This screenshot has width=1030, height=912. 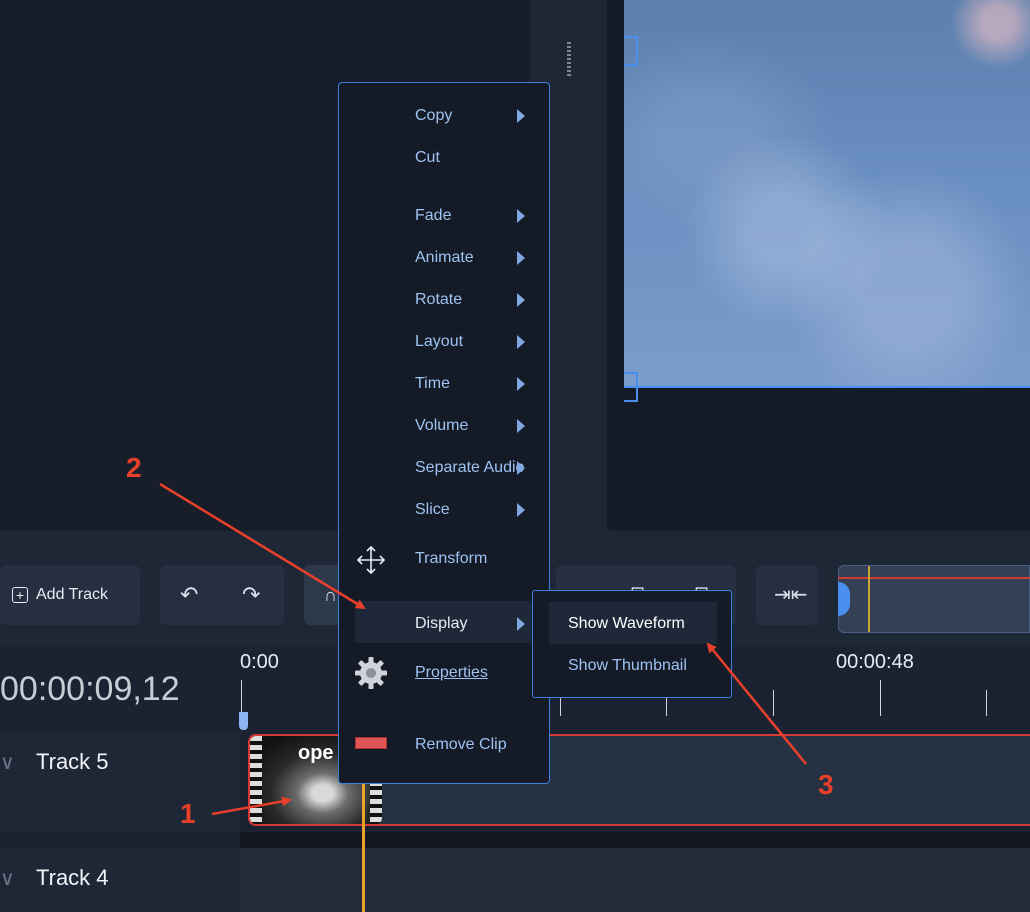 What do you see at coordinates (934, 599) in the screenshot?
I see `timeline-overview` at bounding box center [934, 599].